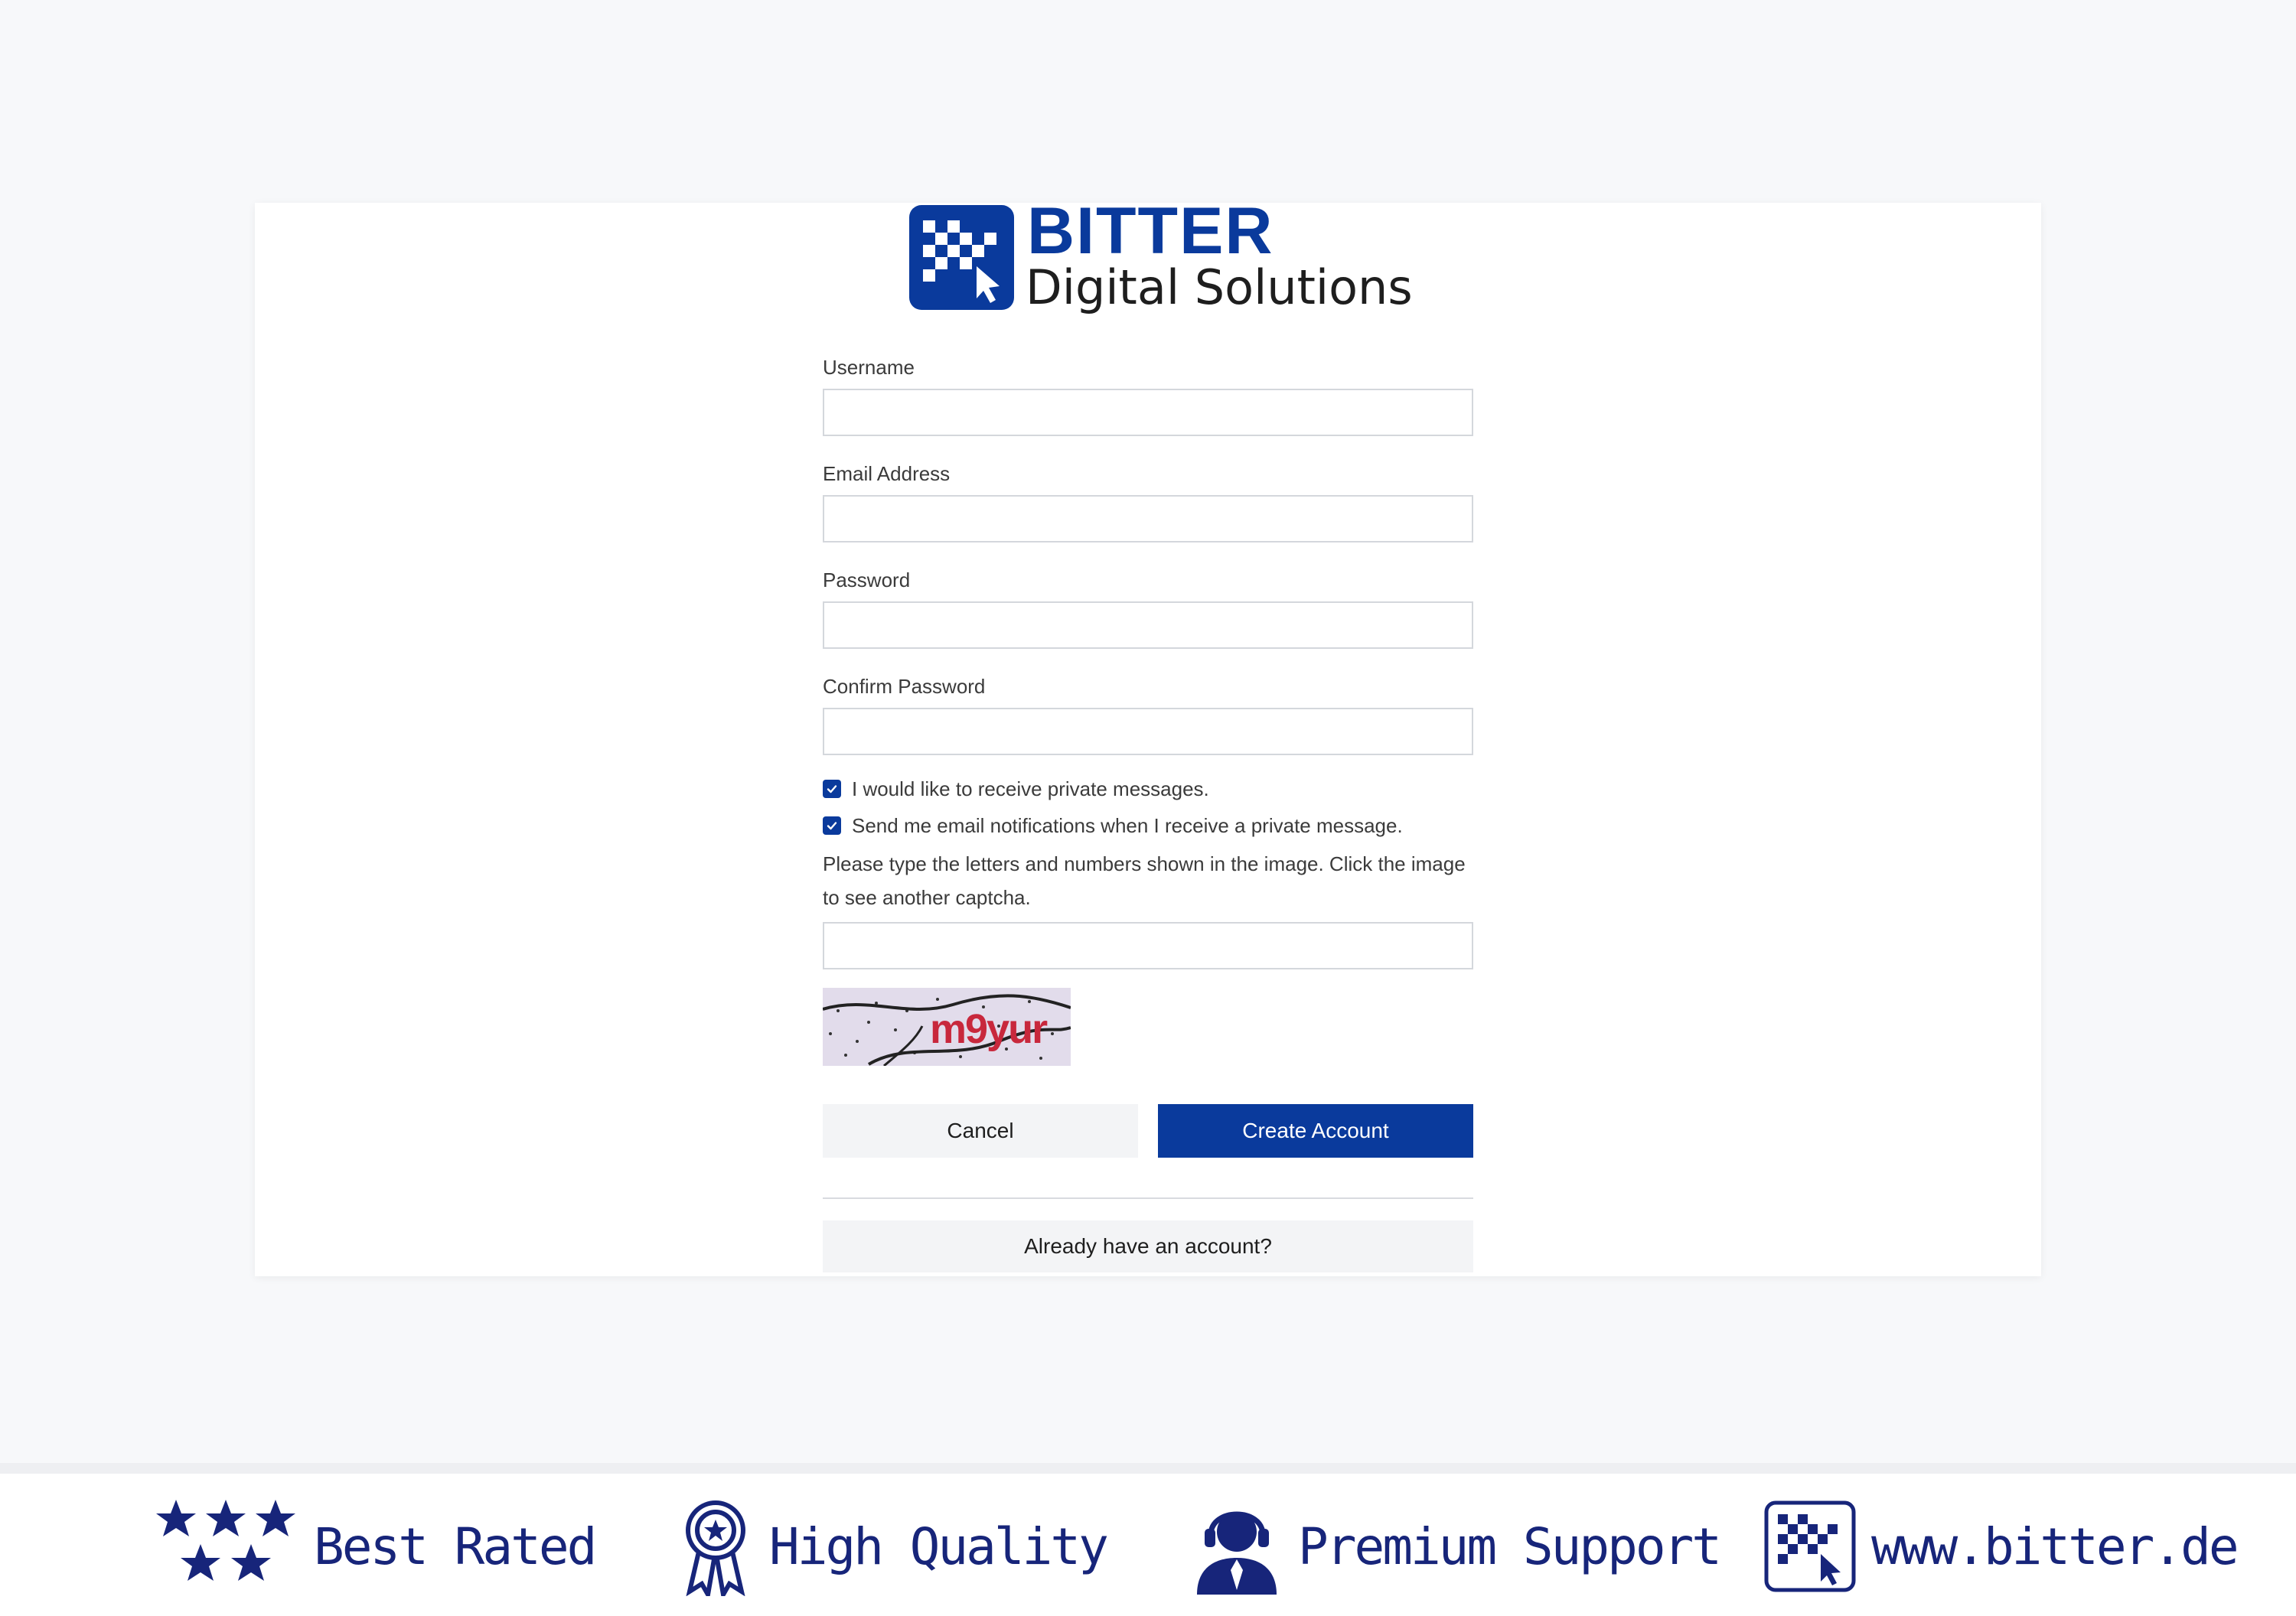 The width and height of the screenshot is (2296, 1616). Describe the element at coordinates (1148, 413) in the screenshot. I see `username-input` at that location.